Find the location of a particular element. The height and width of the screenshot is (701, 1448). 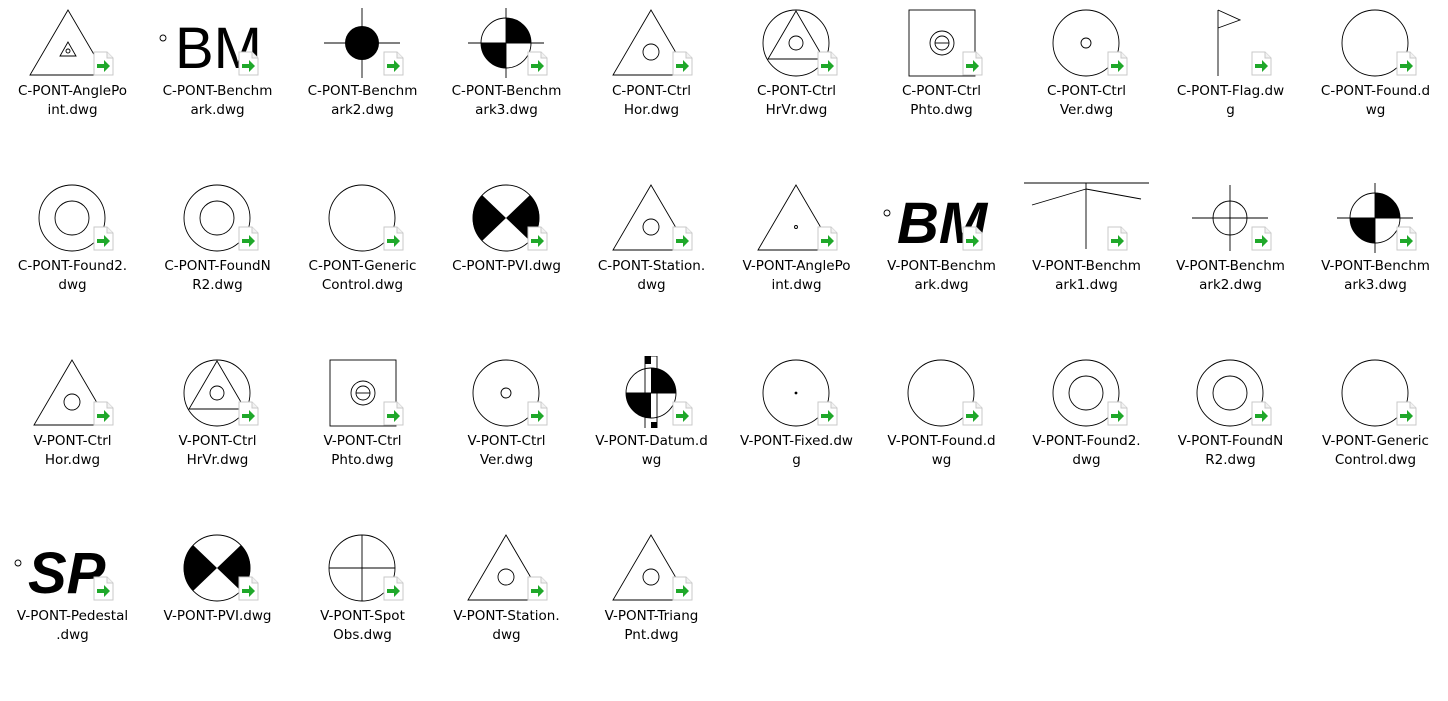

file-name-label: V-PONT-Datum.d wg is located at coordinates (651, 450).